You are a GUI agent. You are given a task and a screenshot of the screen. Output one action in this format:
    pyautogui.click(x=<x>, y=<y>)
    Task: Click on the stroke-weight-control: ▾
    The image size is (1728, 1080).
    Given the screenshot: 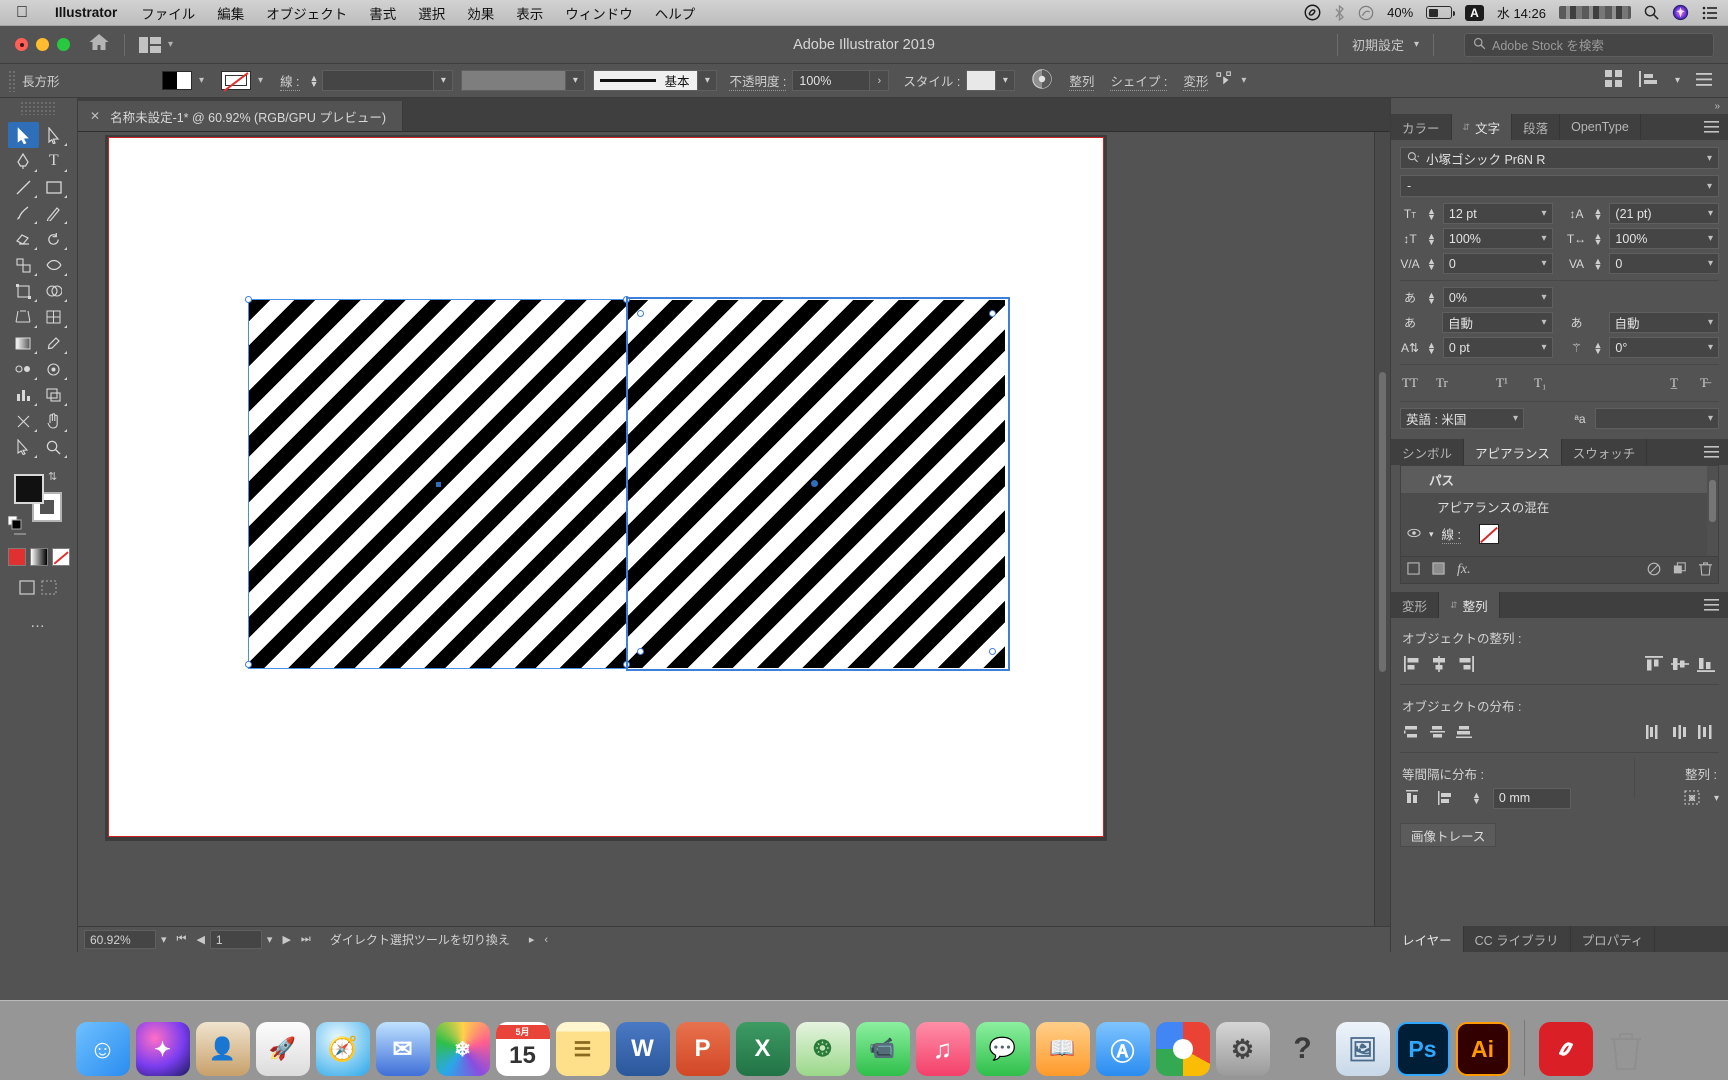 What is the action you would take?
    pyautogui.click(x=388, y=80)
    